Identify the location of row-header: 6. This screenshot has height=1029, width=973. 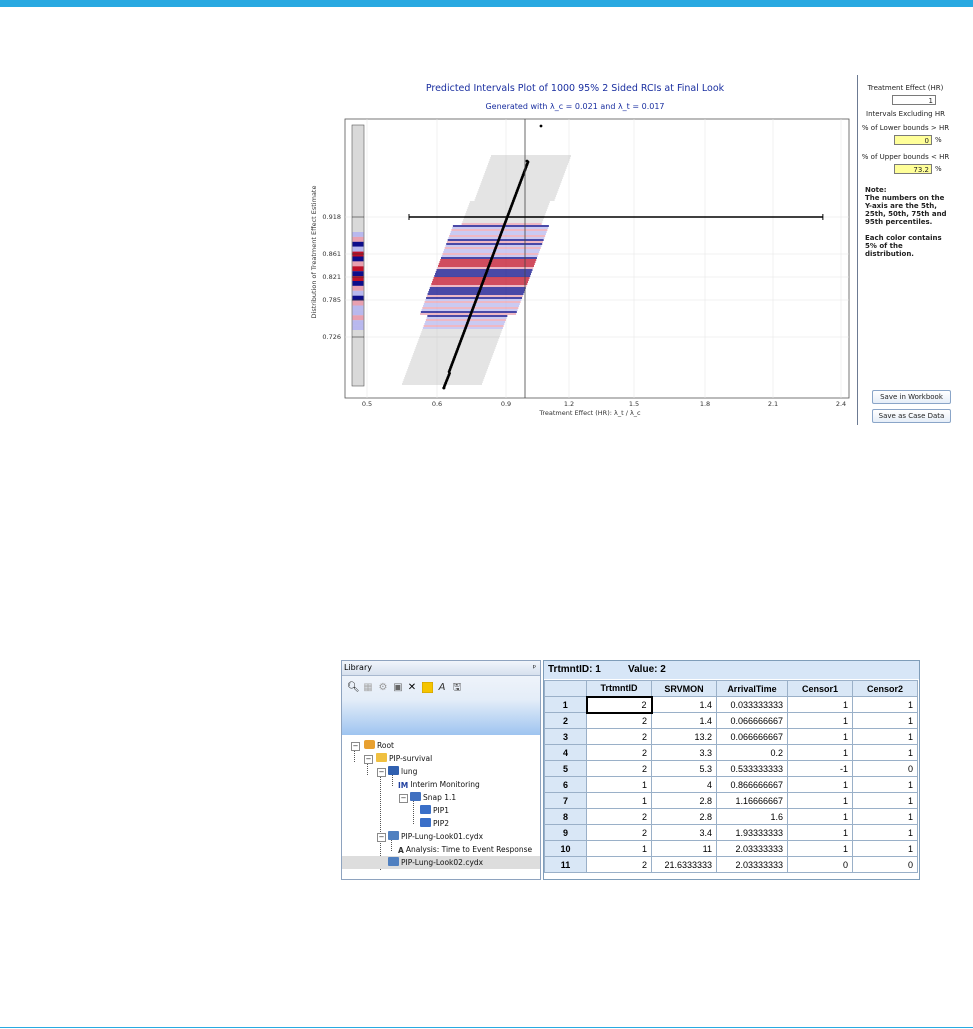
(565, 784).